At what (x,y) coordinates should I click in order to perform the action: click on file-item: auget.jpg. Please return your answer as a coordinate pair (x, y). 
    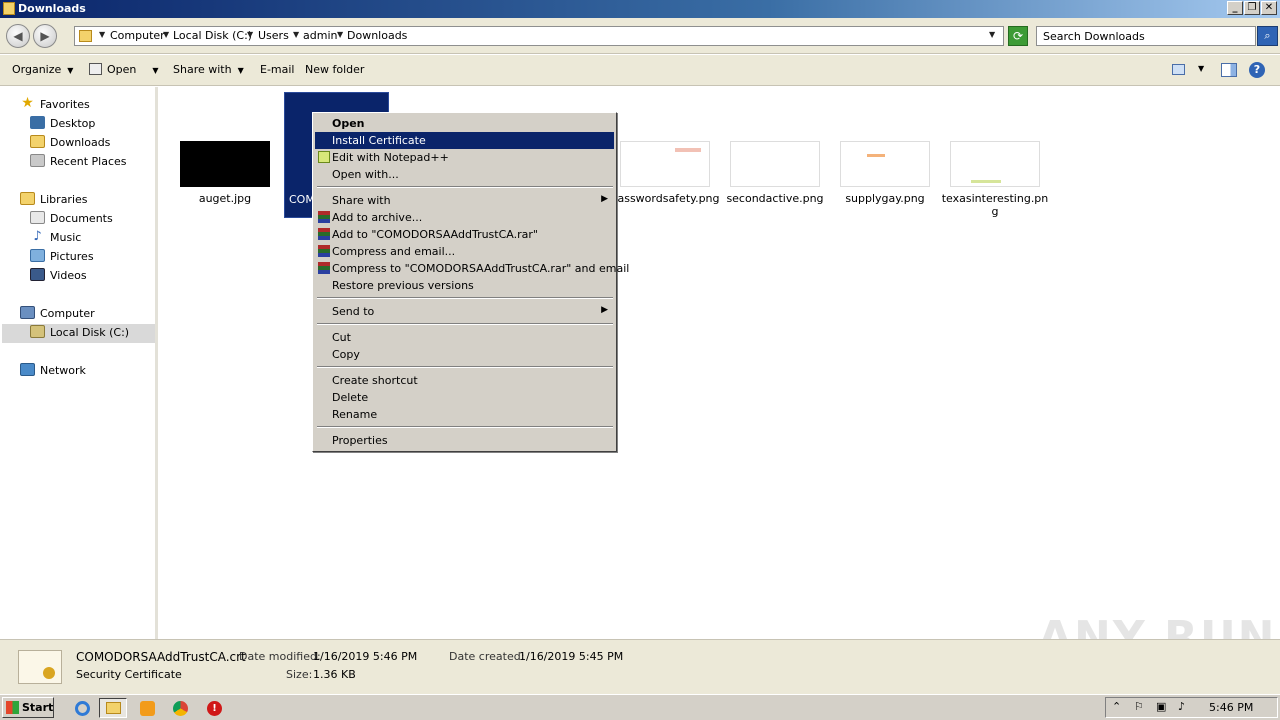
    Looking at the image, I should click on (225, 173).